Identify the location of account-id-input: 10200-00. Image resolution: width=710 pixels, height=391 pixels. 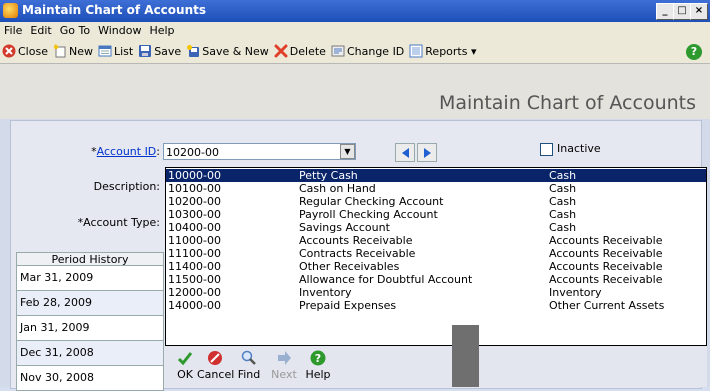
(259, 151).